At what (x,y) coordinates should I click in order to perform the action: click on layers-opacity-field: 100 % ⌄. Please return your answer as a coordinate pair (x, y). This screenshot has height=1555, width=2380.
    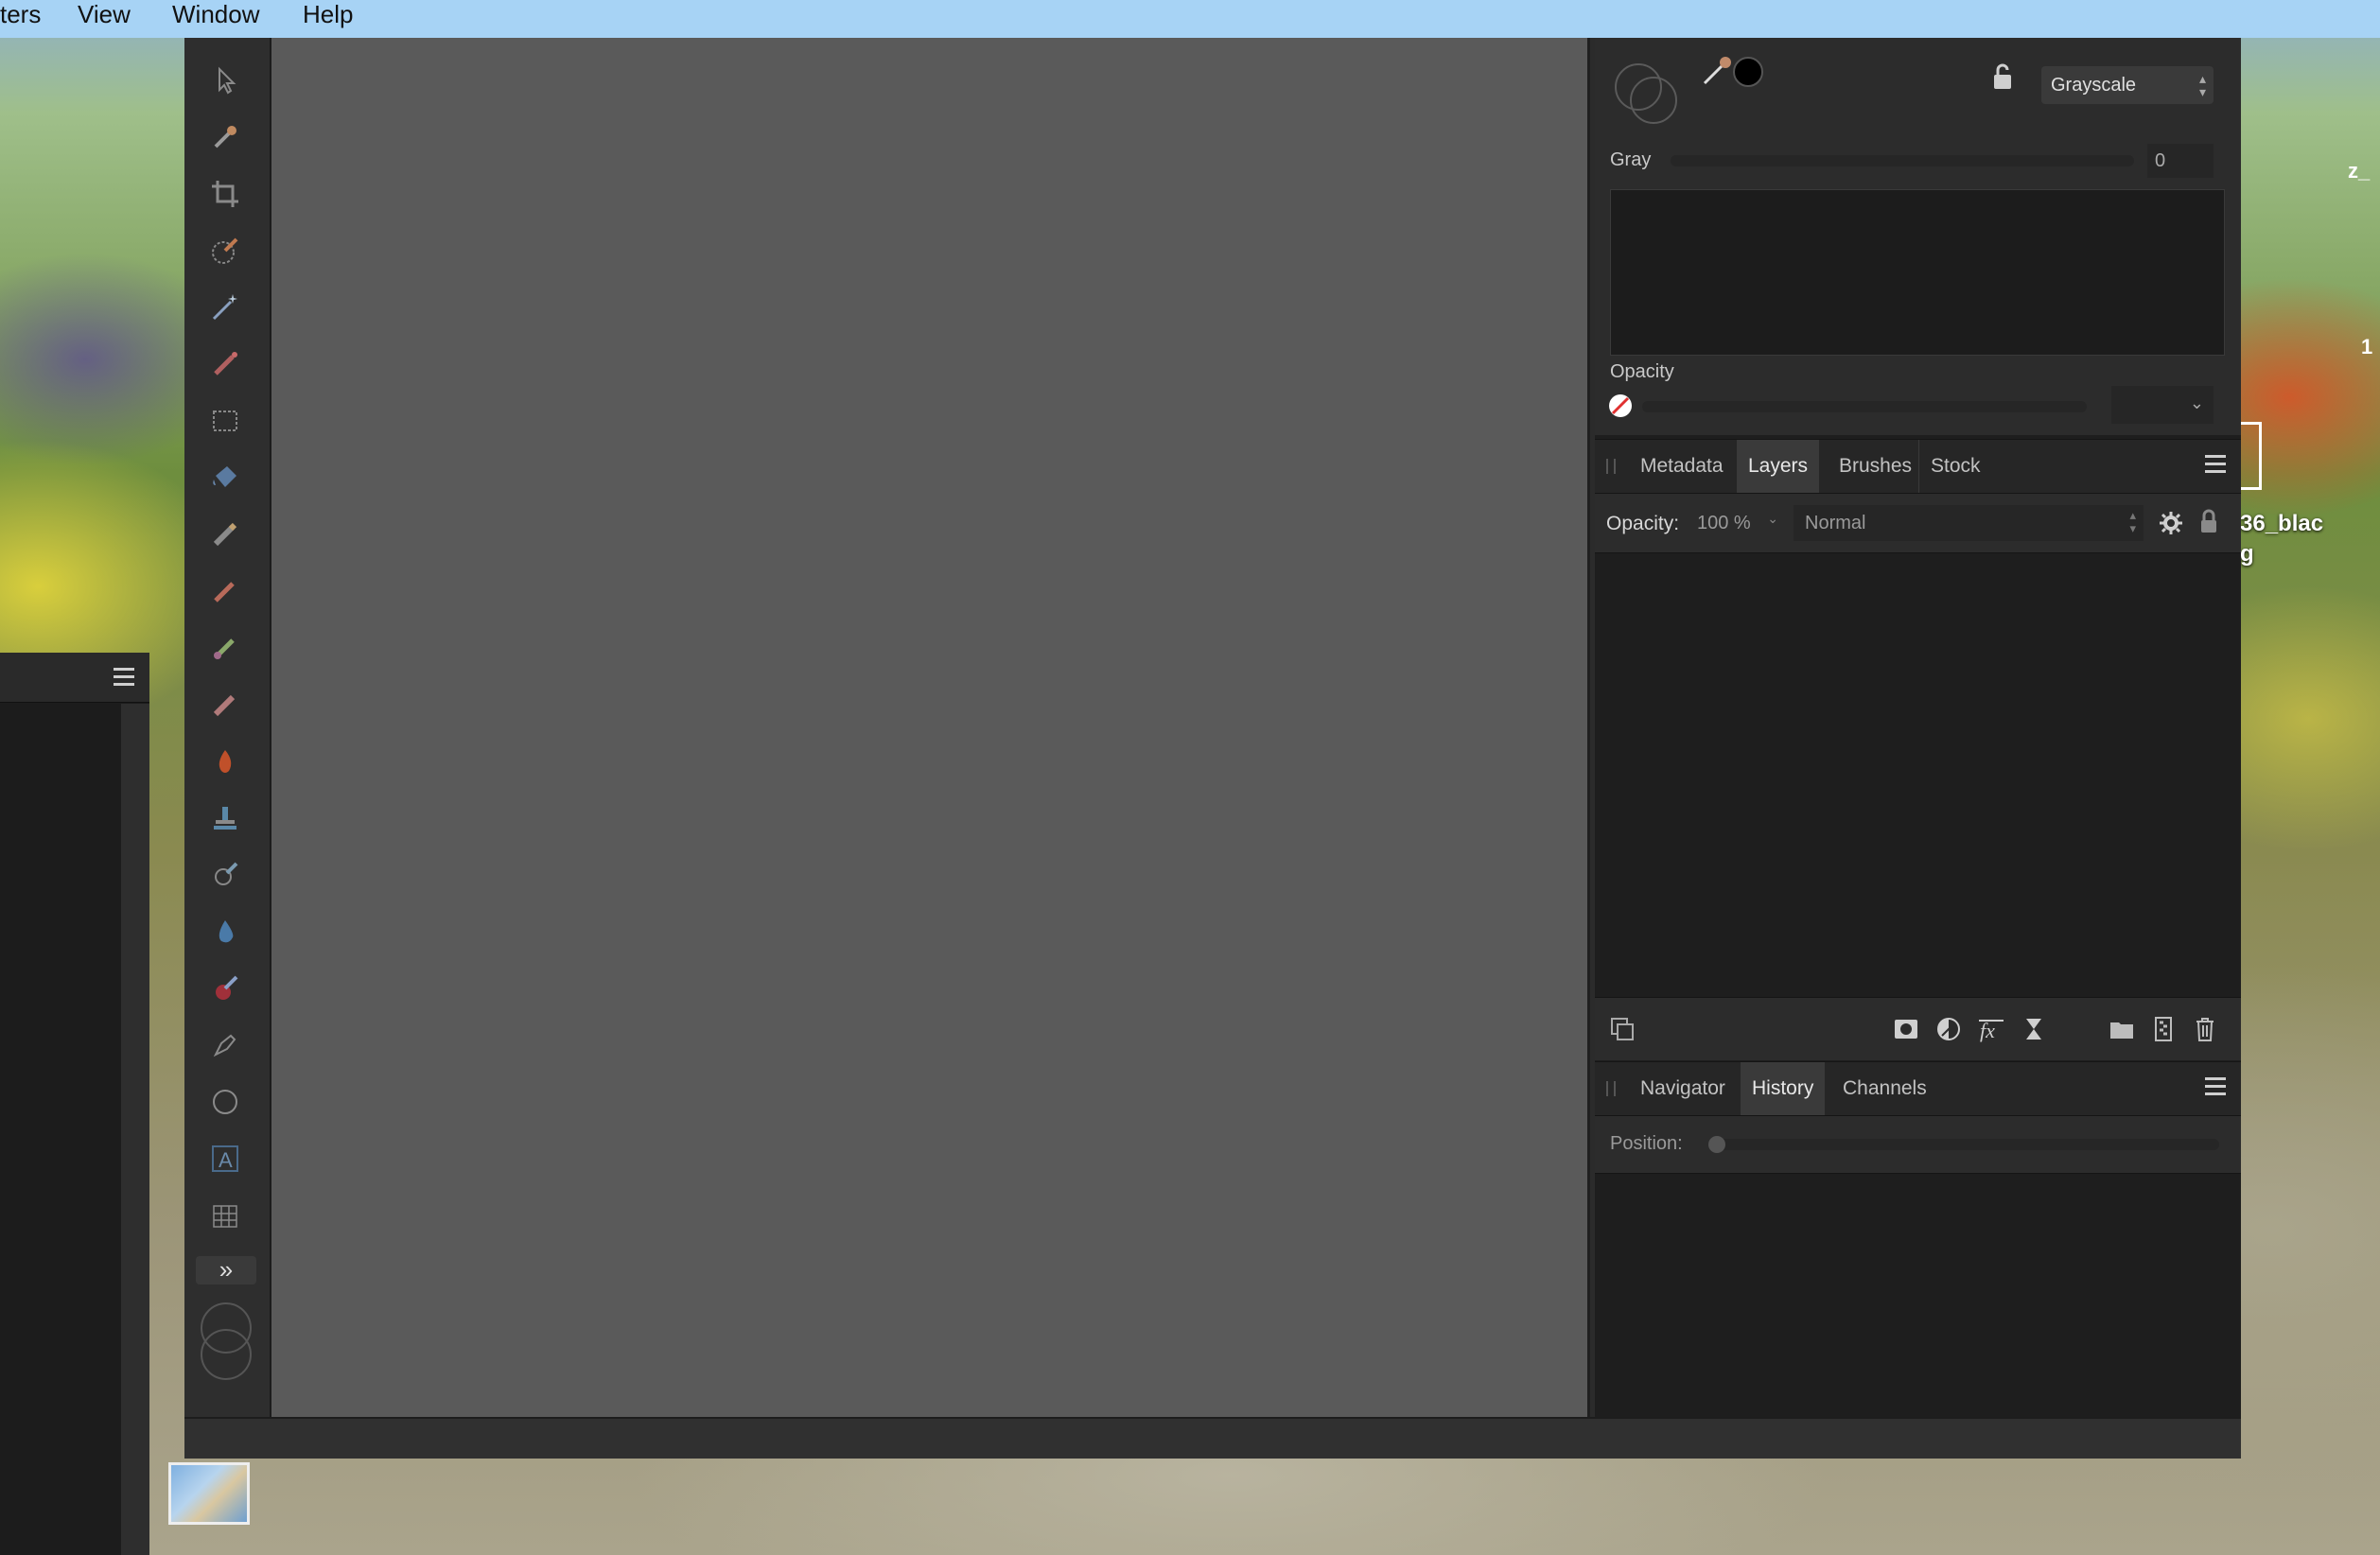
    Looking at the image, I should click on (1735, 523).